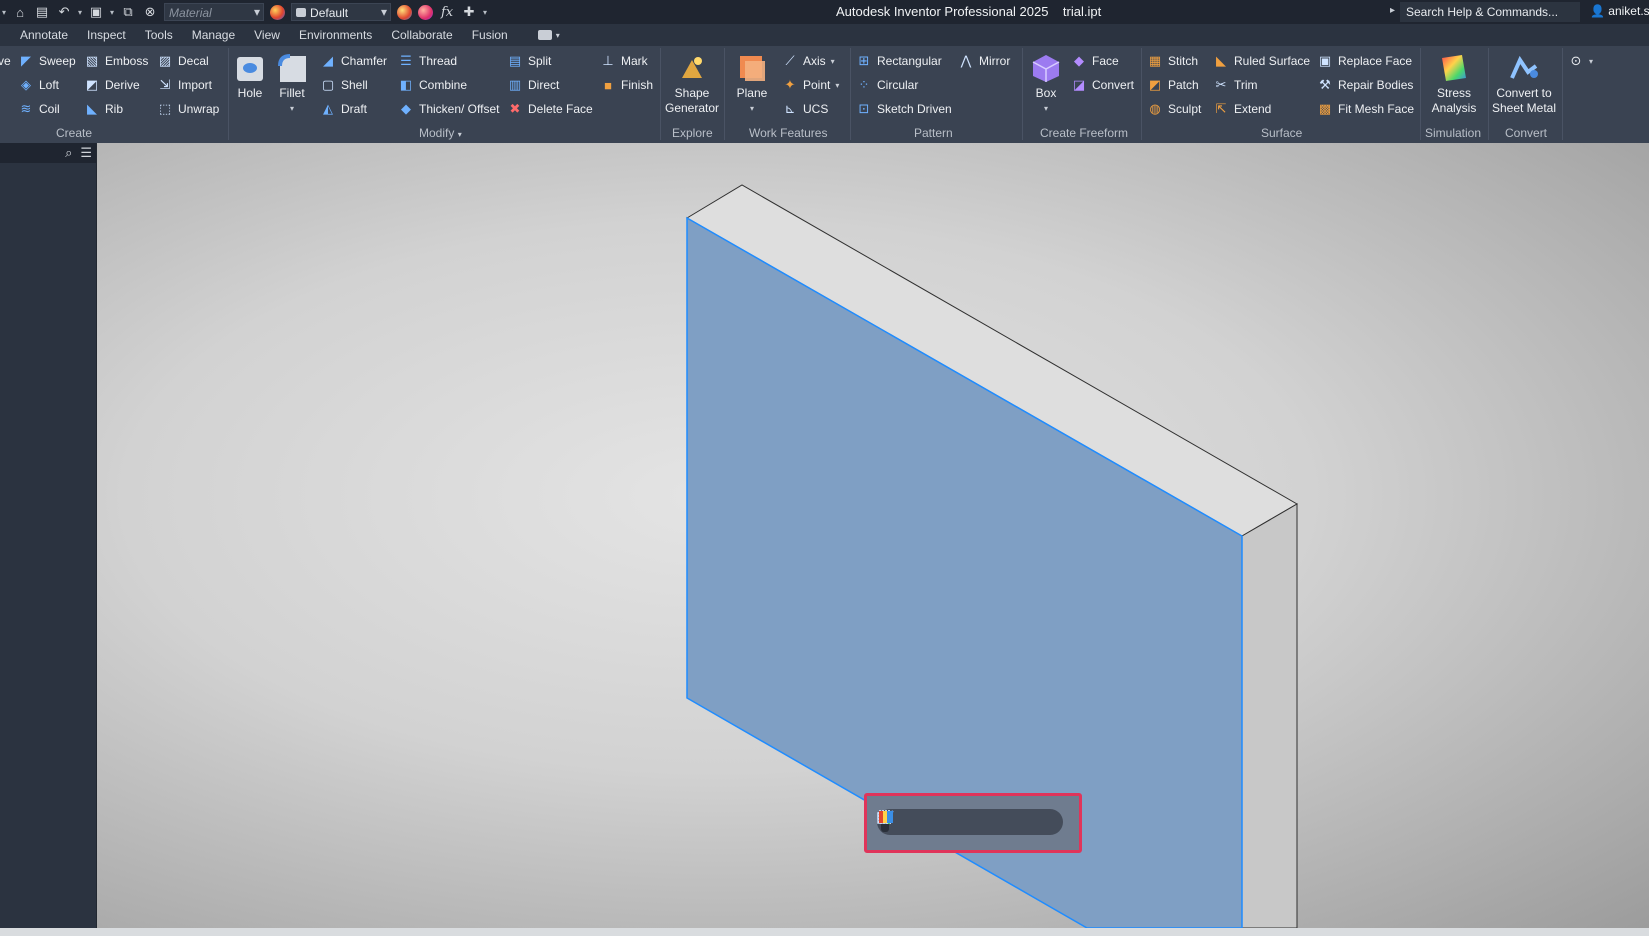  I want to click on part-side-face, so click(1269, 715).